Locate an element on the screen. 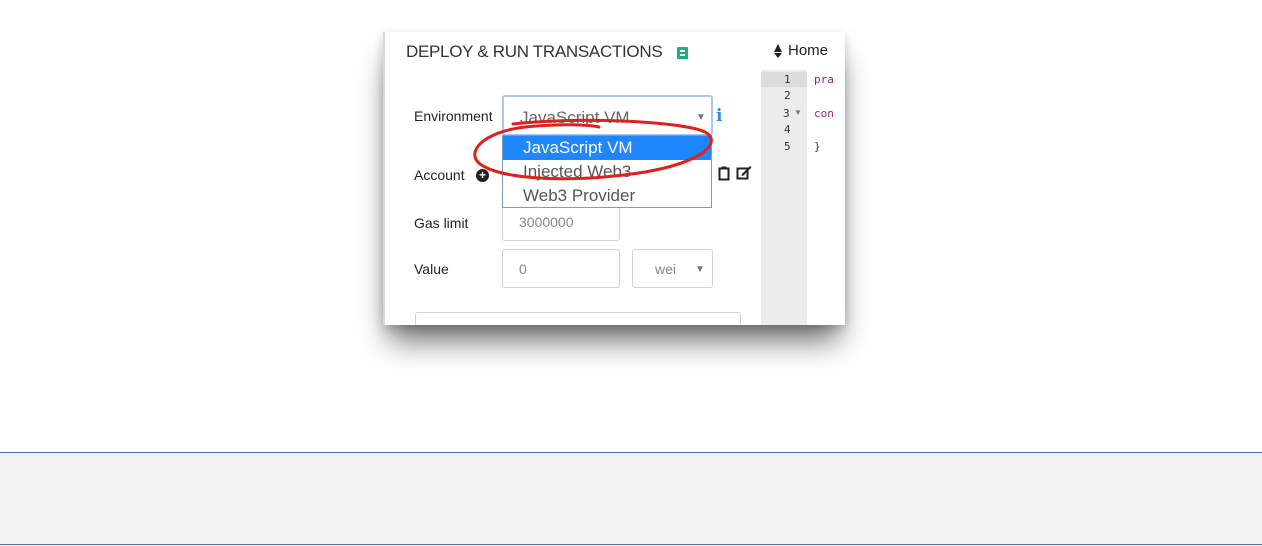  value-label: Value is located at coordinates (431, 269).